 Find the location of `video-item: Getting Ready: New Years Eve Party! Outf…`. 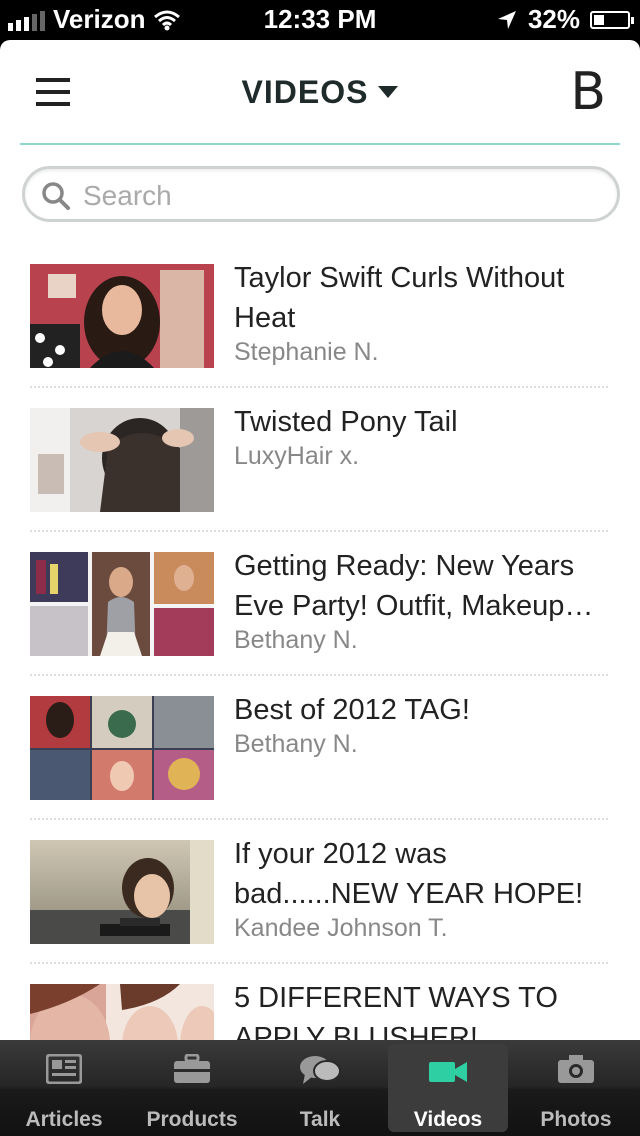

video-item: Getting Ready: New Years Eve Party! Outf… is located at coordinates (320, 622).